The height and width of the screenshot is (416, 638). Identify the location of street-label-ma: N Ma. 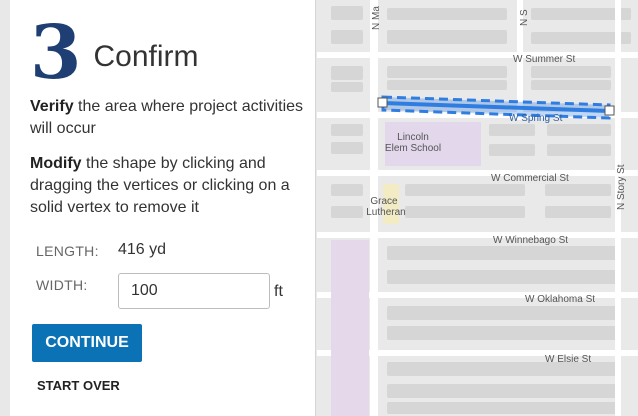
(376, 18).